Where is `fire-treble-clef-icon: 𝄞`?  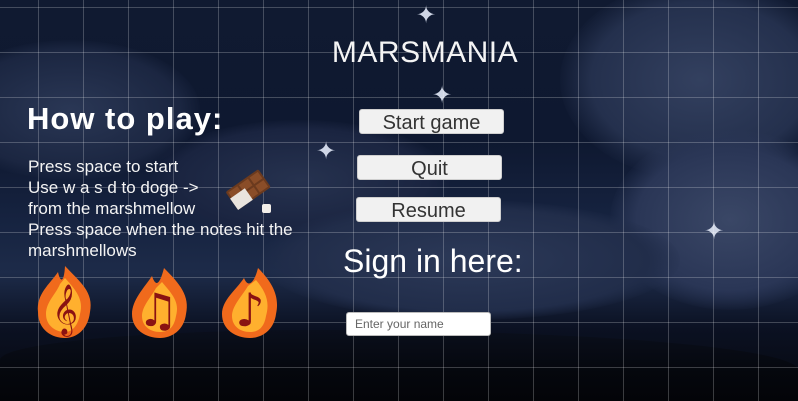 fire-treble-clef-icon: 𝄞 is located at coordinates (64, 302).